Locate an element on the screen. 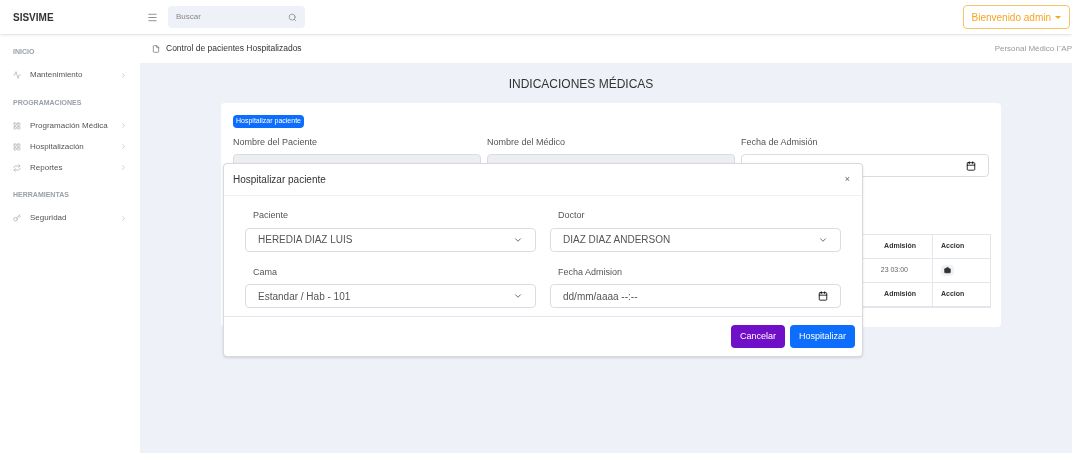  page-icon is located at coordinates (156, 48).